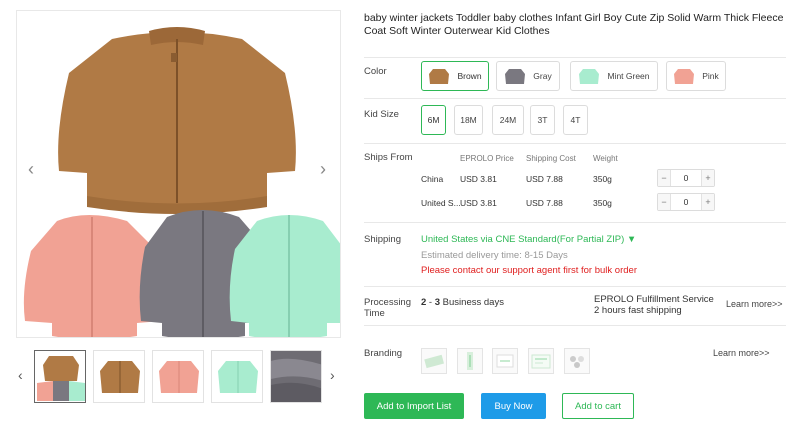 The width and height of the screenshot is (800, 446). Describe the element at coordinates (383, 353) in the screenshot. I see `branding-label: Branding` at that location.